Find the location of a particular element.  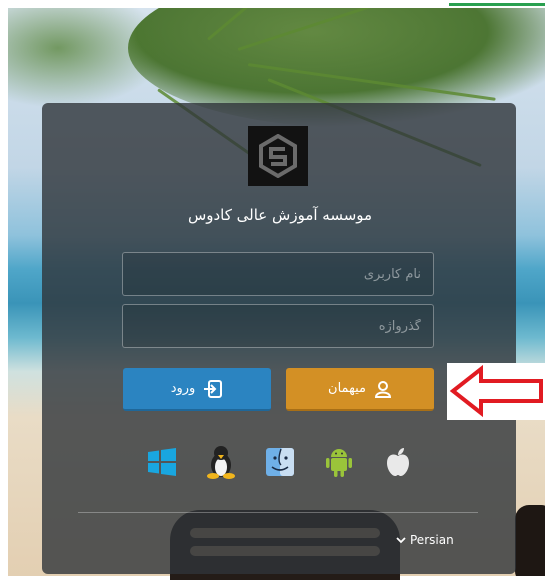

chair-edge is located at coordinates (530, 540).